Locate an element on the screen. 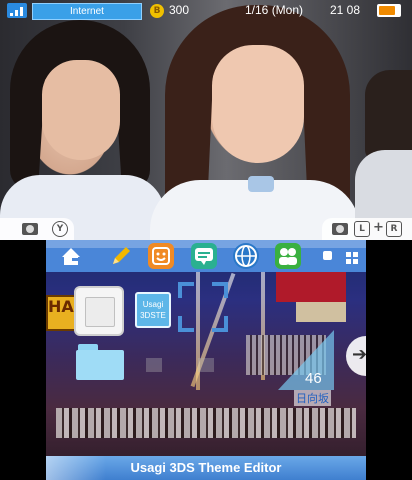 The width and height of the screenshot is (412, 480). date-display: 1/16 (Mon) is located at coordinates (274, 10).